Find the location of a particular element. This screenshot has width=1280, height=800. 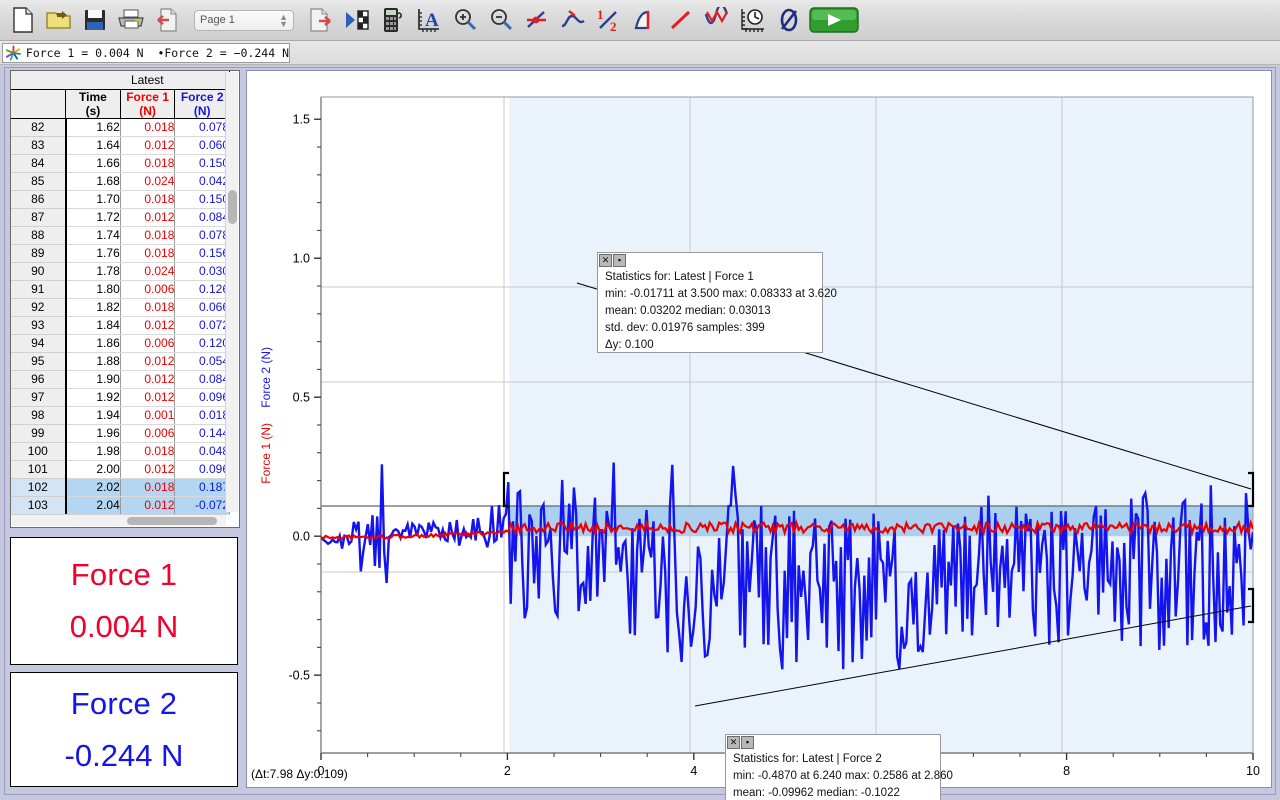

table-cell-time: 1.74 is located at coordinates (93, 235).